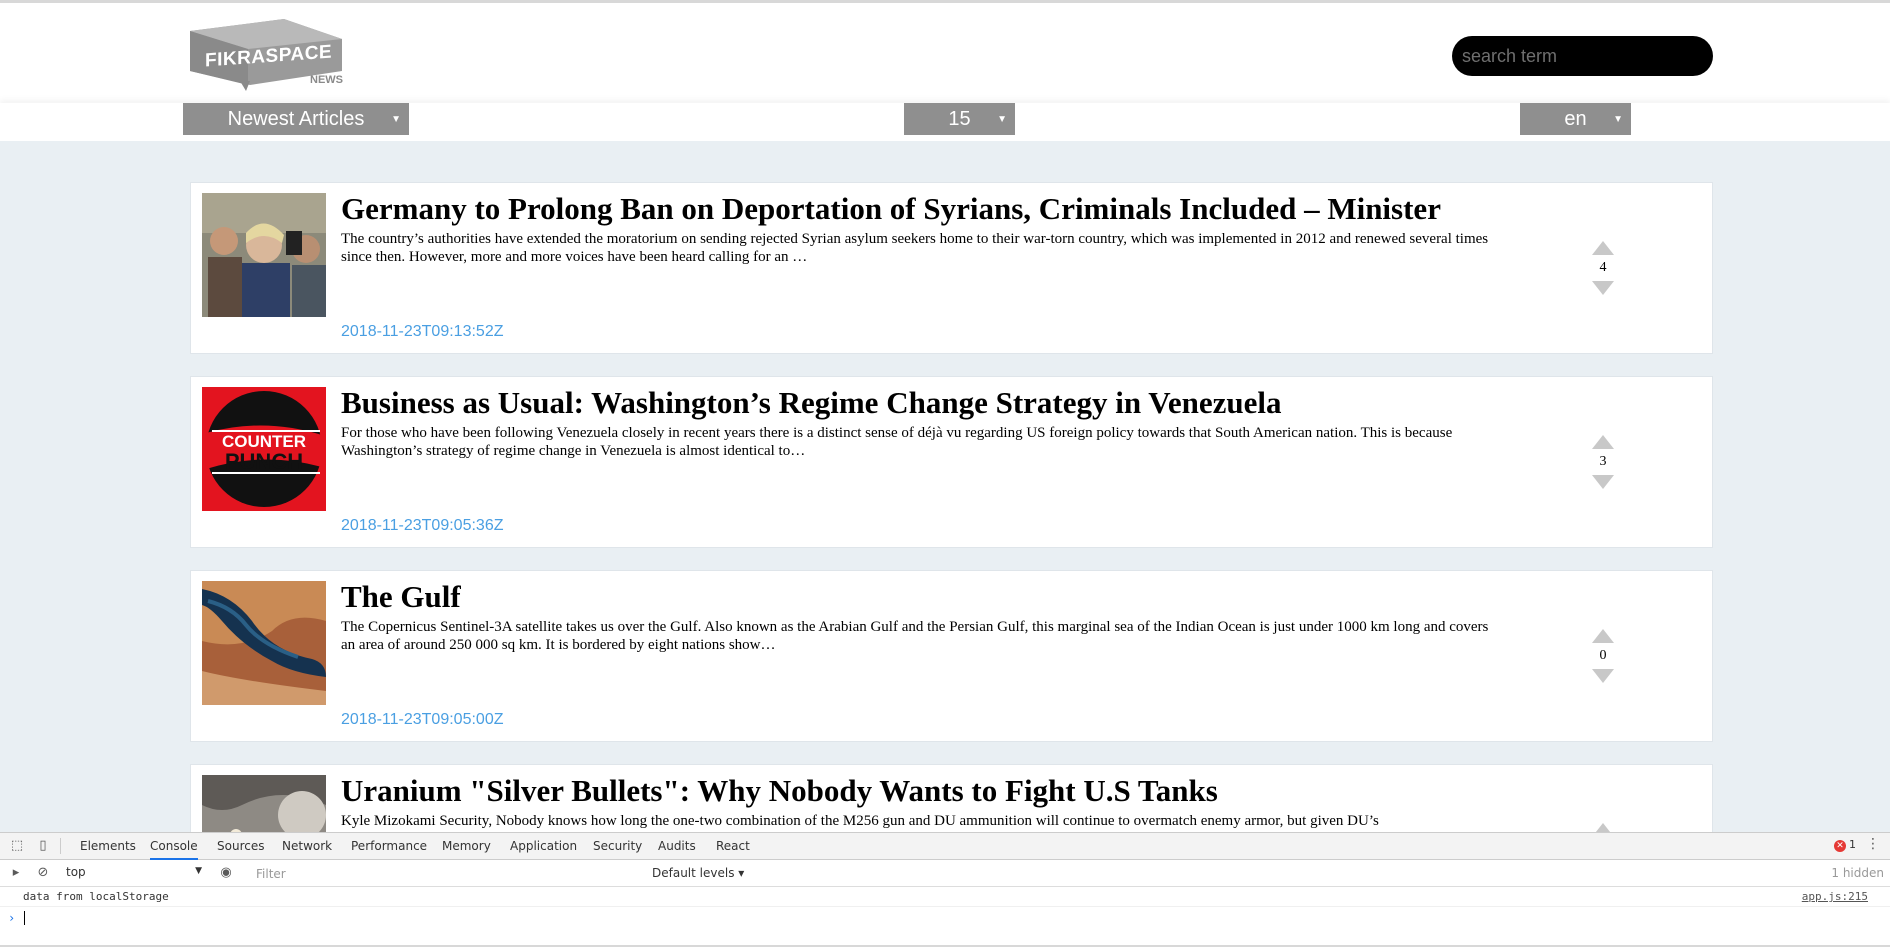 The width and height of the screenshot is (1890, 947). Describe the element at coordinates (43, 846) in the screenshot. I see `device-toolbar-icon: ▯` at that location.